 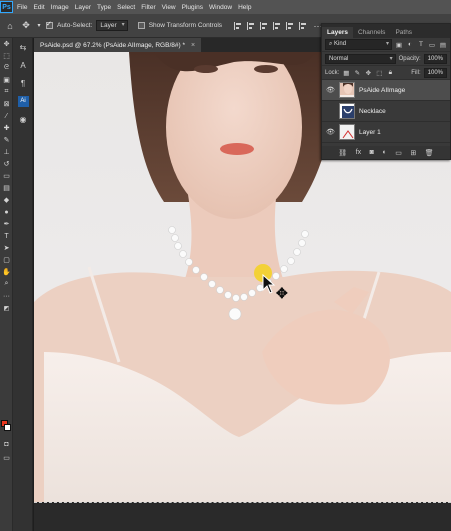 What do you see at coordinates (148, 7) in the screenshot?
I see `menu-filter: Filter` at bounding box center [148, 7].